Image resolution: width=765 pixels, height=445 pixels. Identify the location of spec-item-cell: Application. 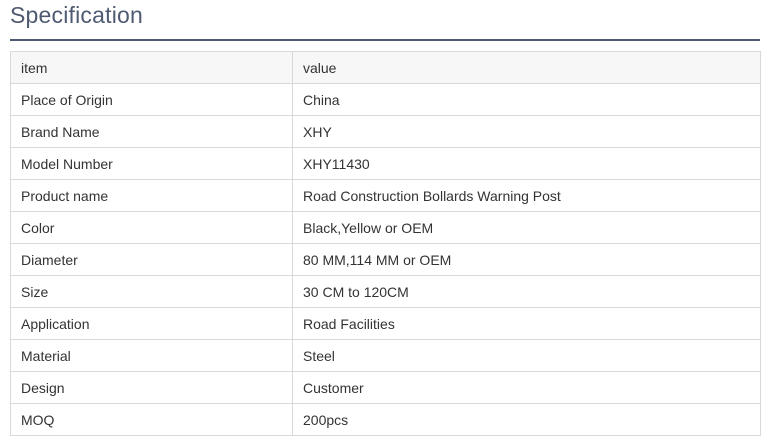
(151, 323).